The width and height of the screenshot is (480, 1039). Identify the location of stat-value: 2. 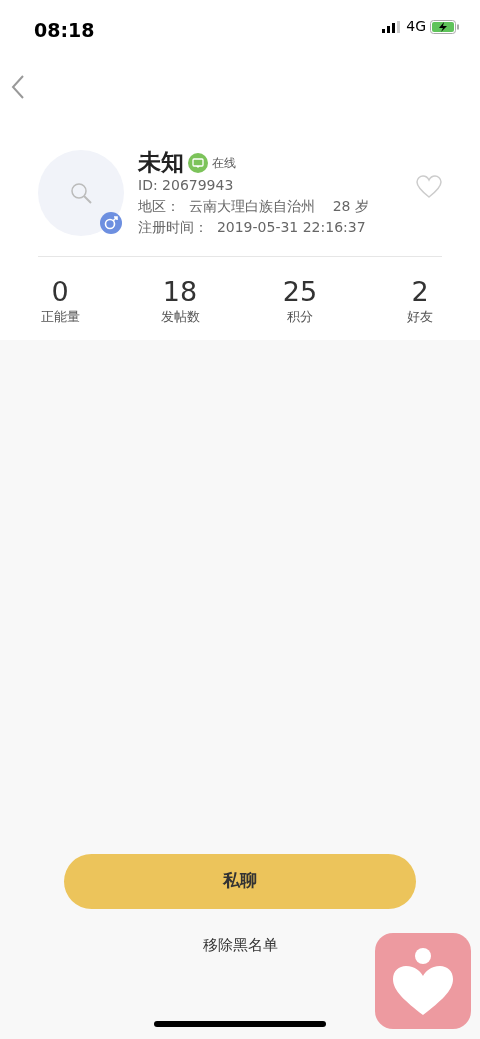
(420, 292).